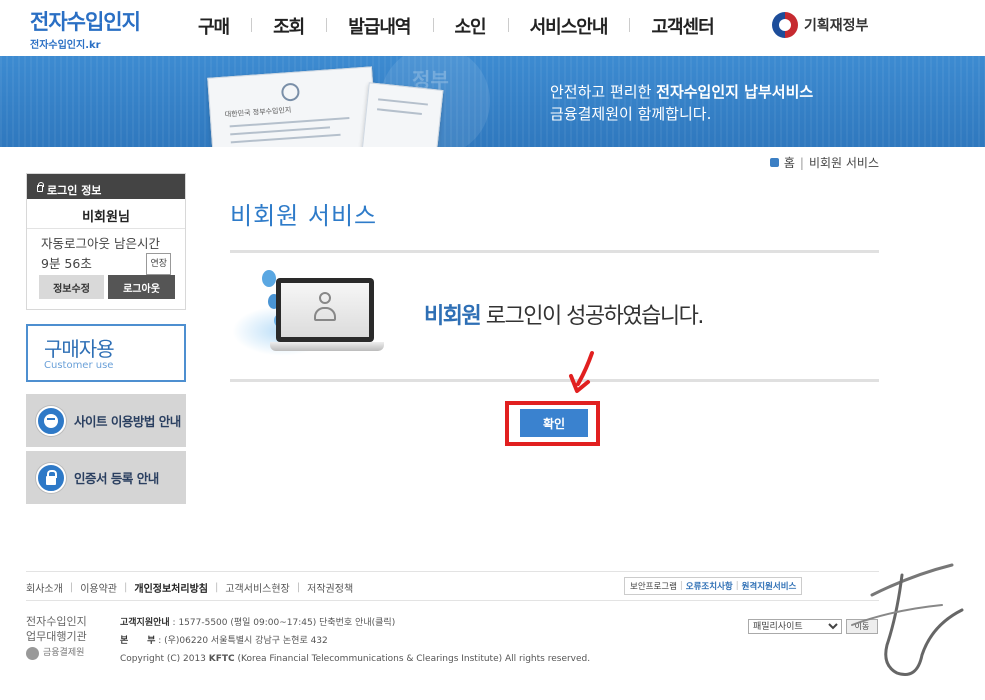 This screenshot has width=985, height=700. What do you see at coordinates (221, 659) in the screenshot?
I see `copyright-strong: KFTC` at bounding box center [221, 659].